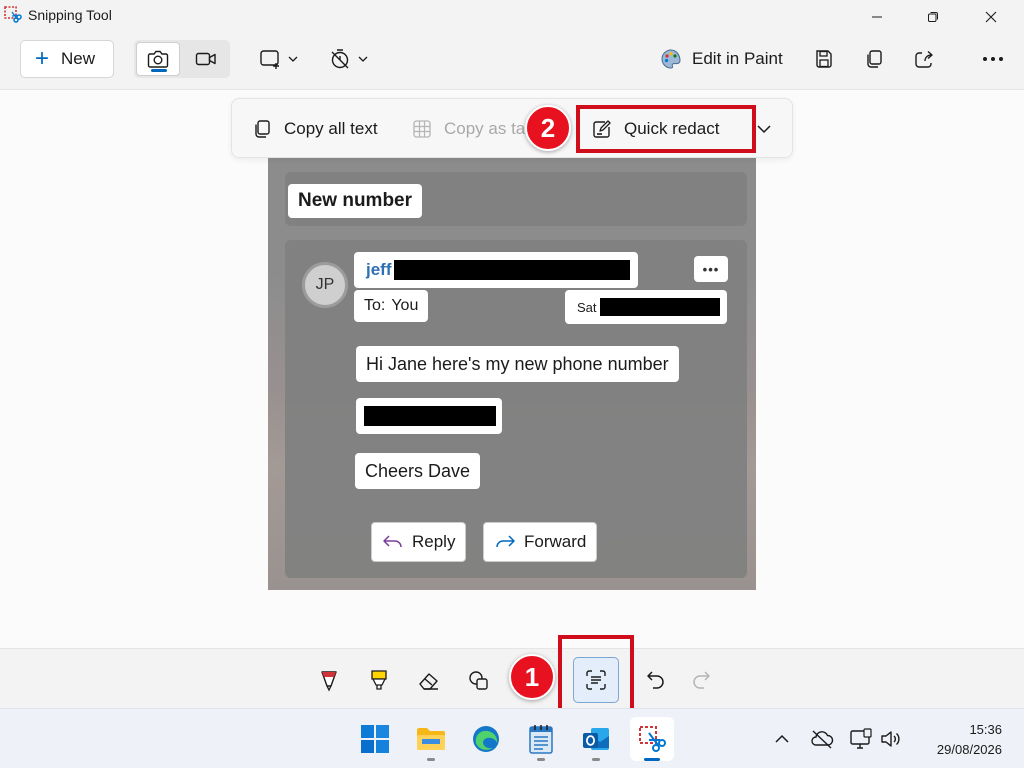 This screenshot has height=768, width=1024. I want to click on cloud-offline-icon, so click(822, 739).